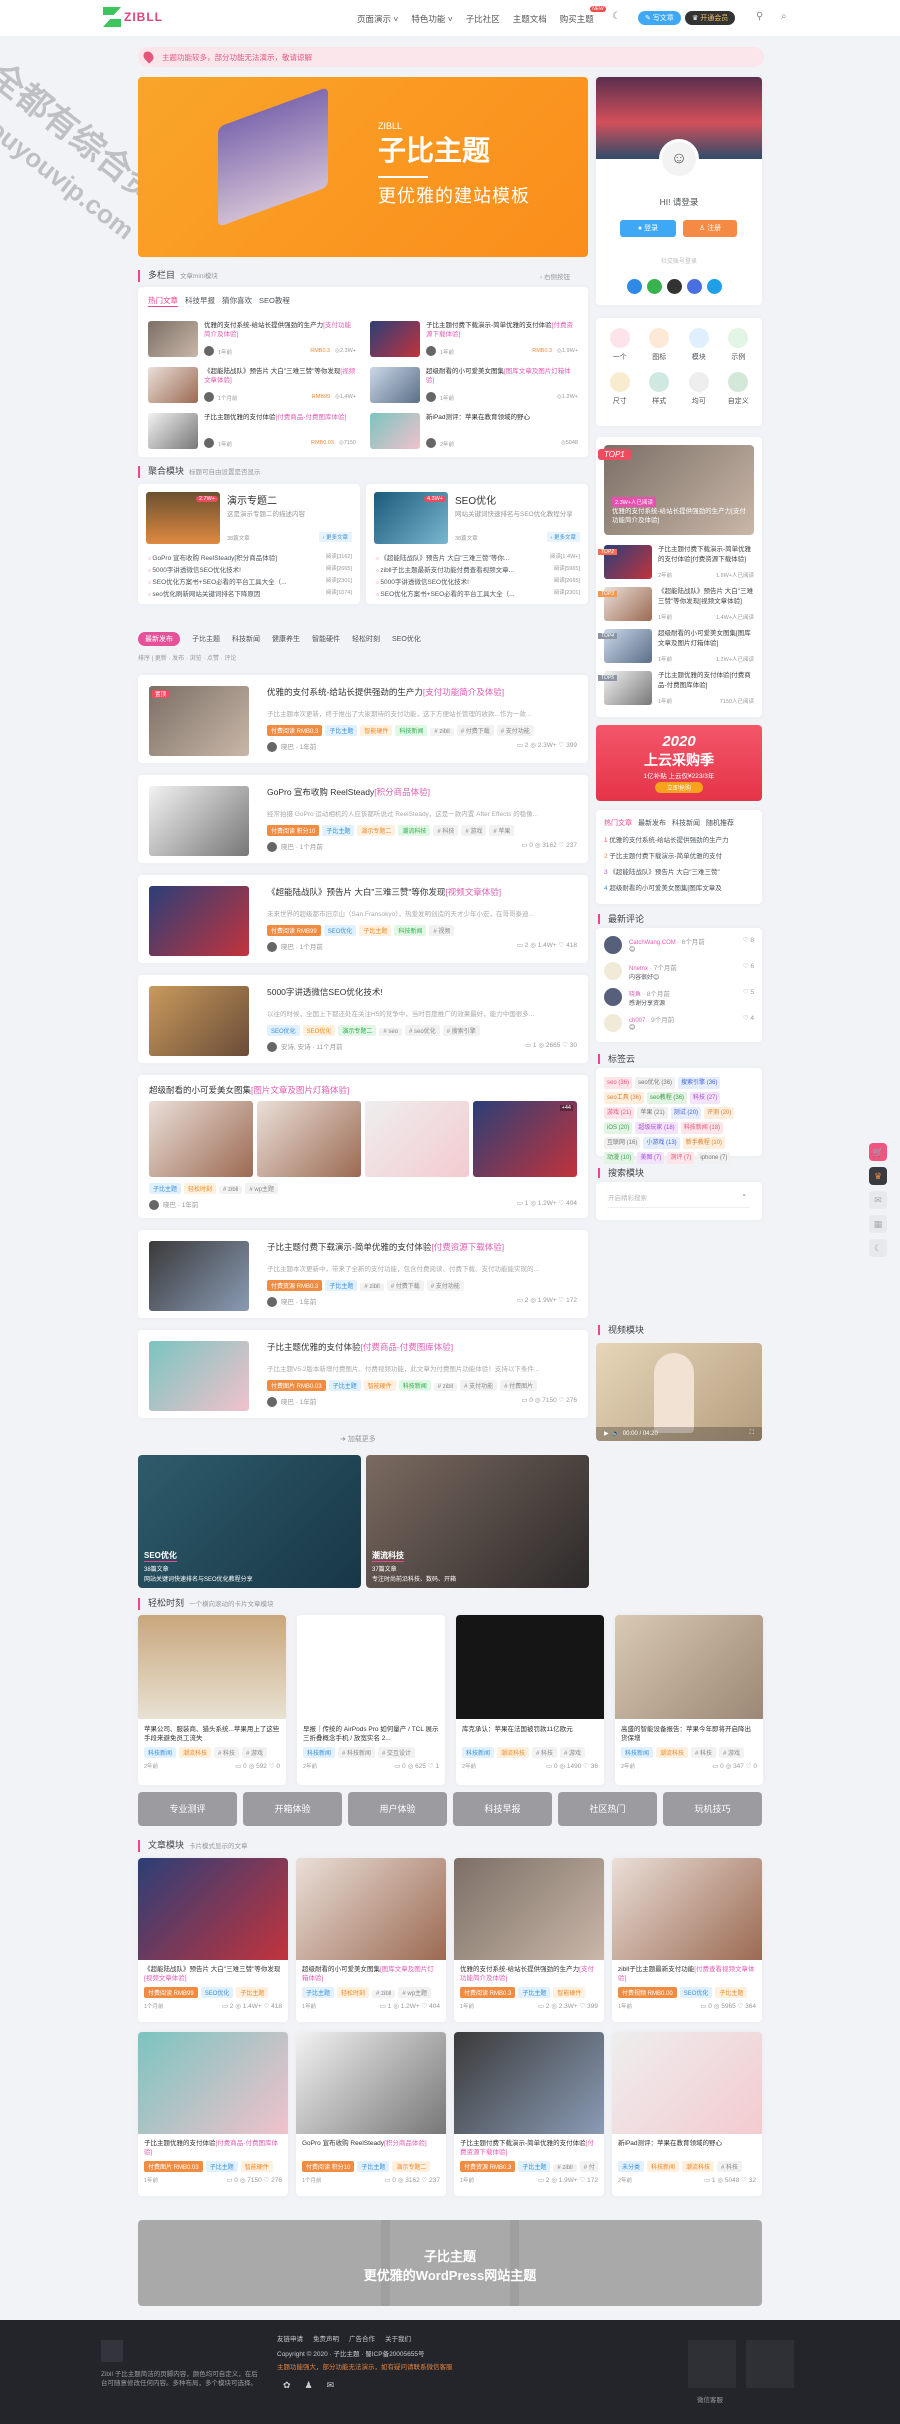  Describe the element at coordinates (654, 286) in the screenshot. I see `wechat-icon` at that location.